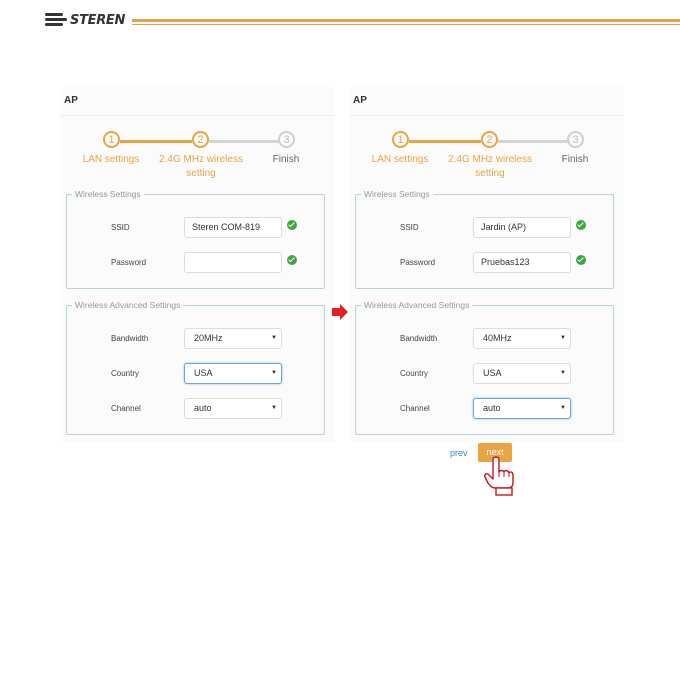 The width and height of the screenshot is (680, 680). Describe the element at coordinates (98, 20) in the screenshot. I see `brand-name: STEREN` at that location.